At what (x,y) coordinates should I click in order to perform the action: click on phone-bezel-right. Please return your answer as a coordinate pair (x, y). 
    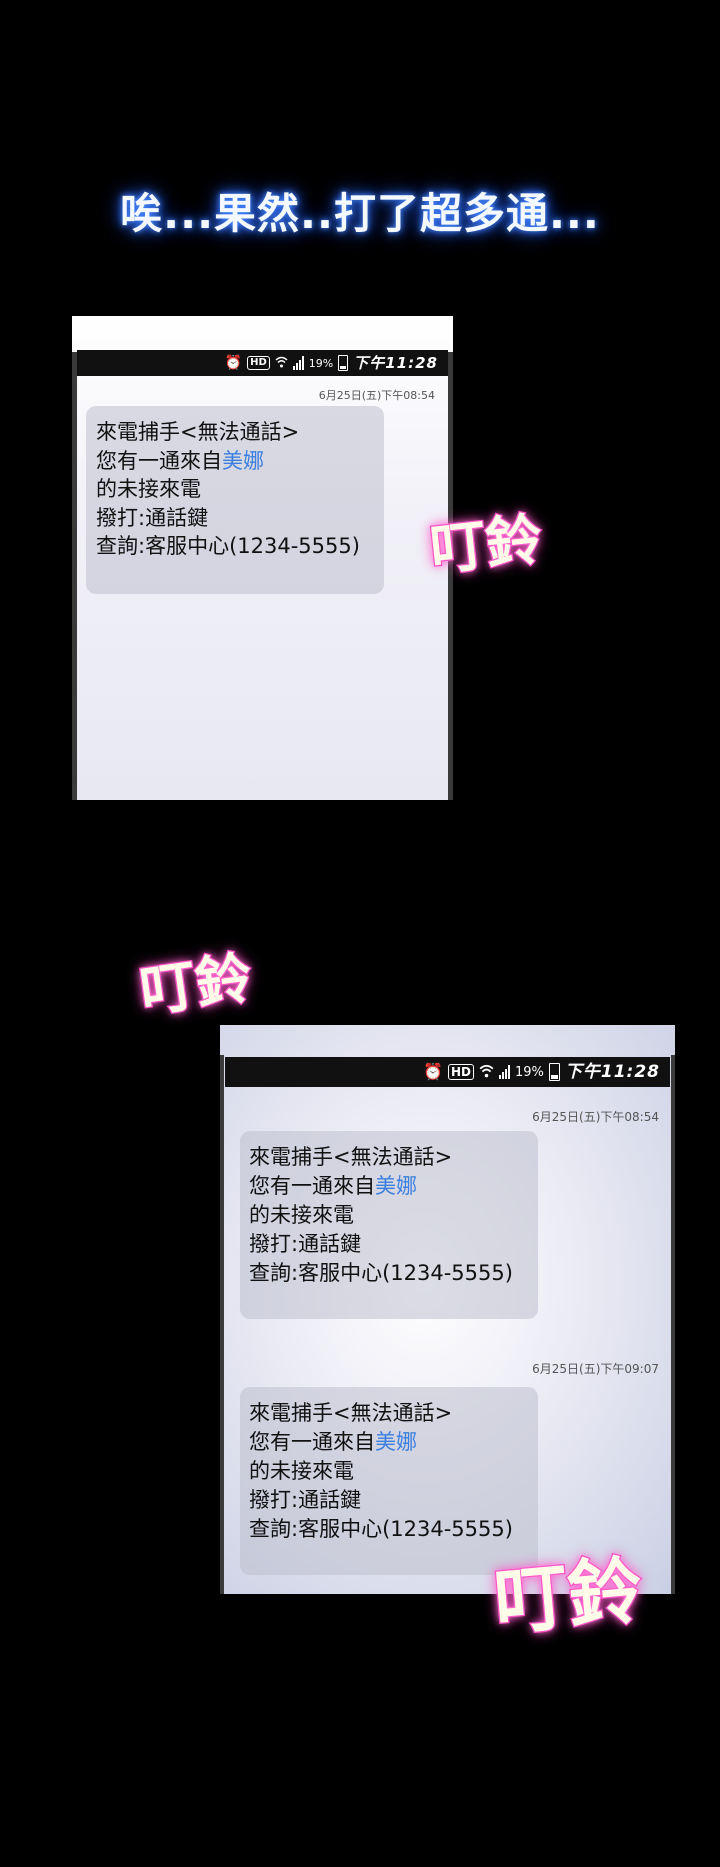
    Looking at the image, I should click on (673, 1324).